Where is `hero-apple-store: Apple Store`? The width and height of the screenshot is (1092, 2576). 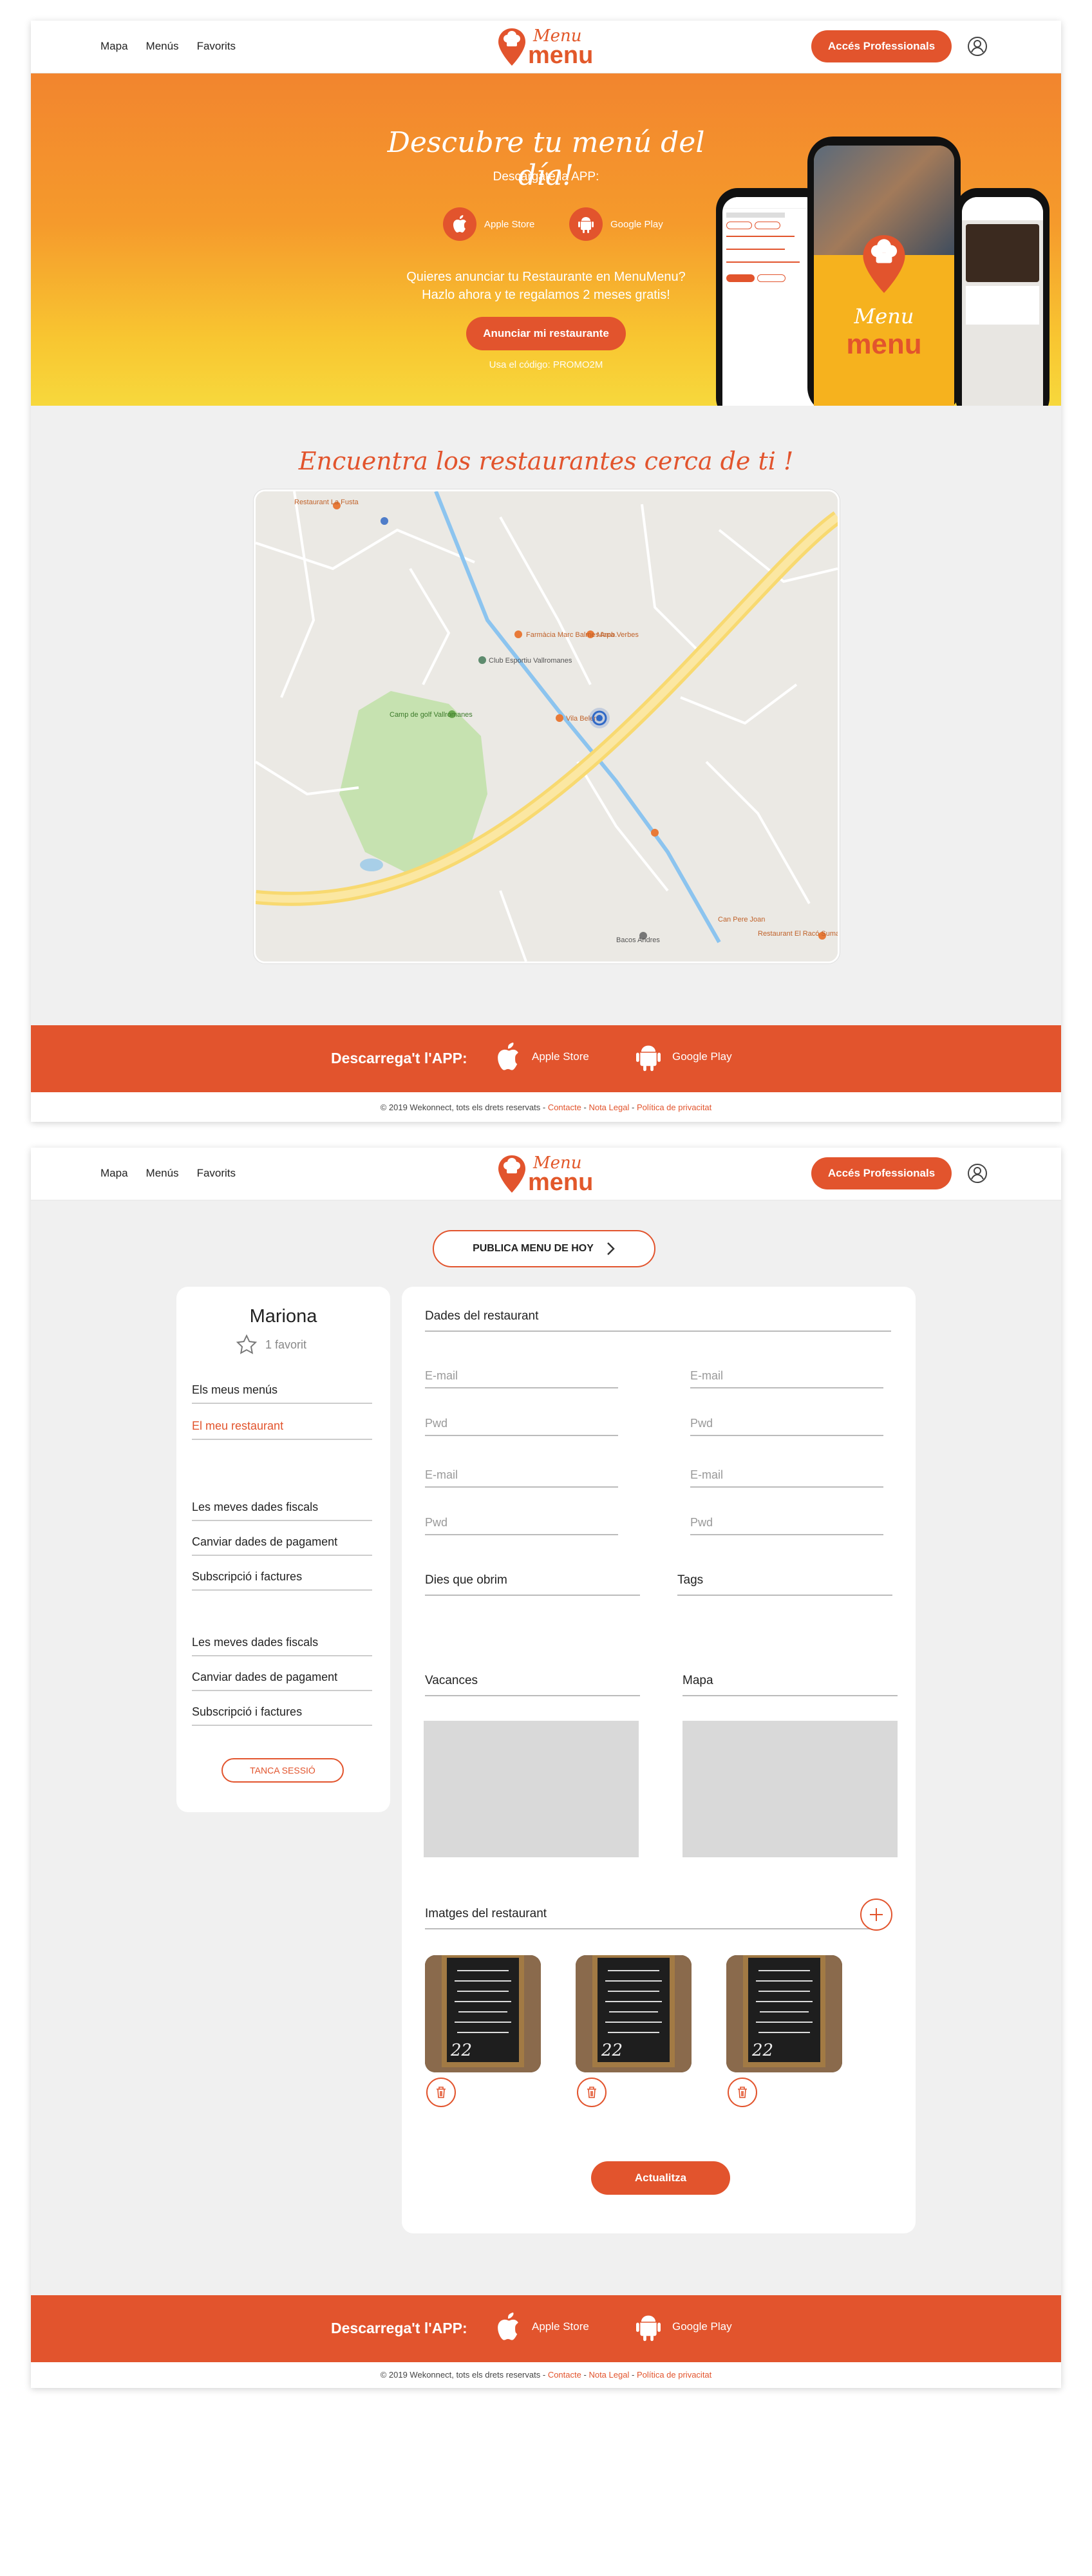 hero-apple-store: Apple Store is located at coordinates (488, 224).